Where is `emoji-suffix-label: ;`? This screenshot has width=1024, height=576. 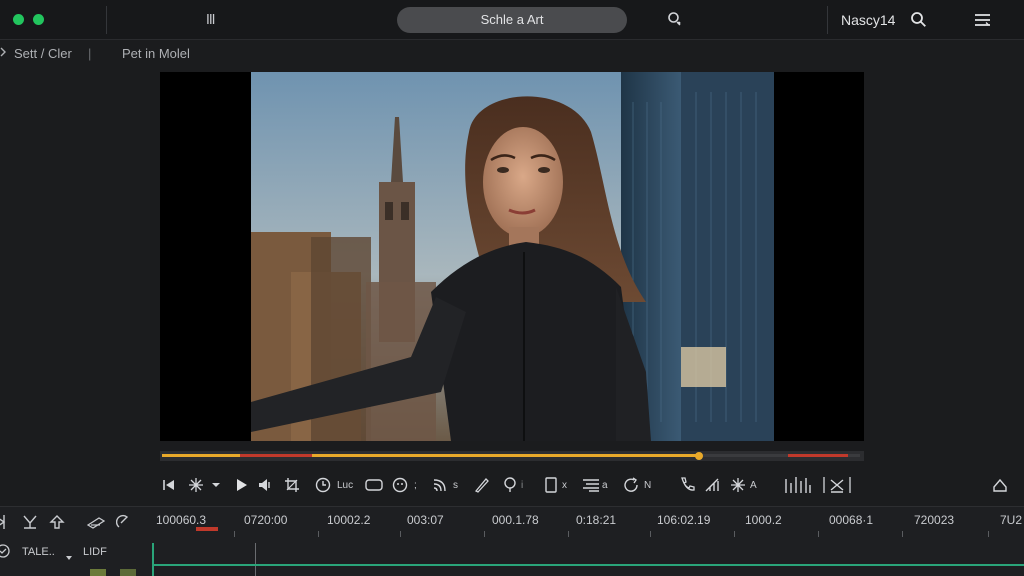 emoji-suffix-label: ; is located at coordinates (415, 485).